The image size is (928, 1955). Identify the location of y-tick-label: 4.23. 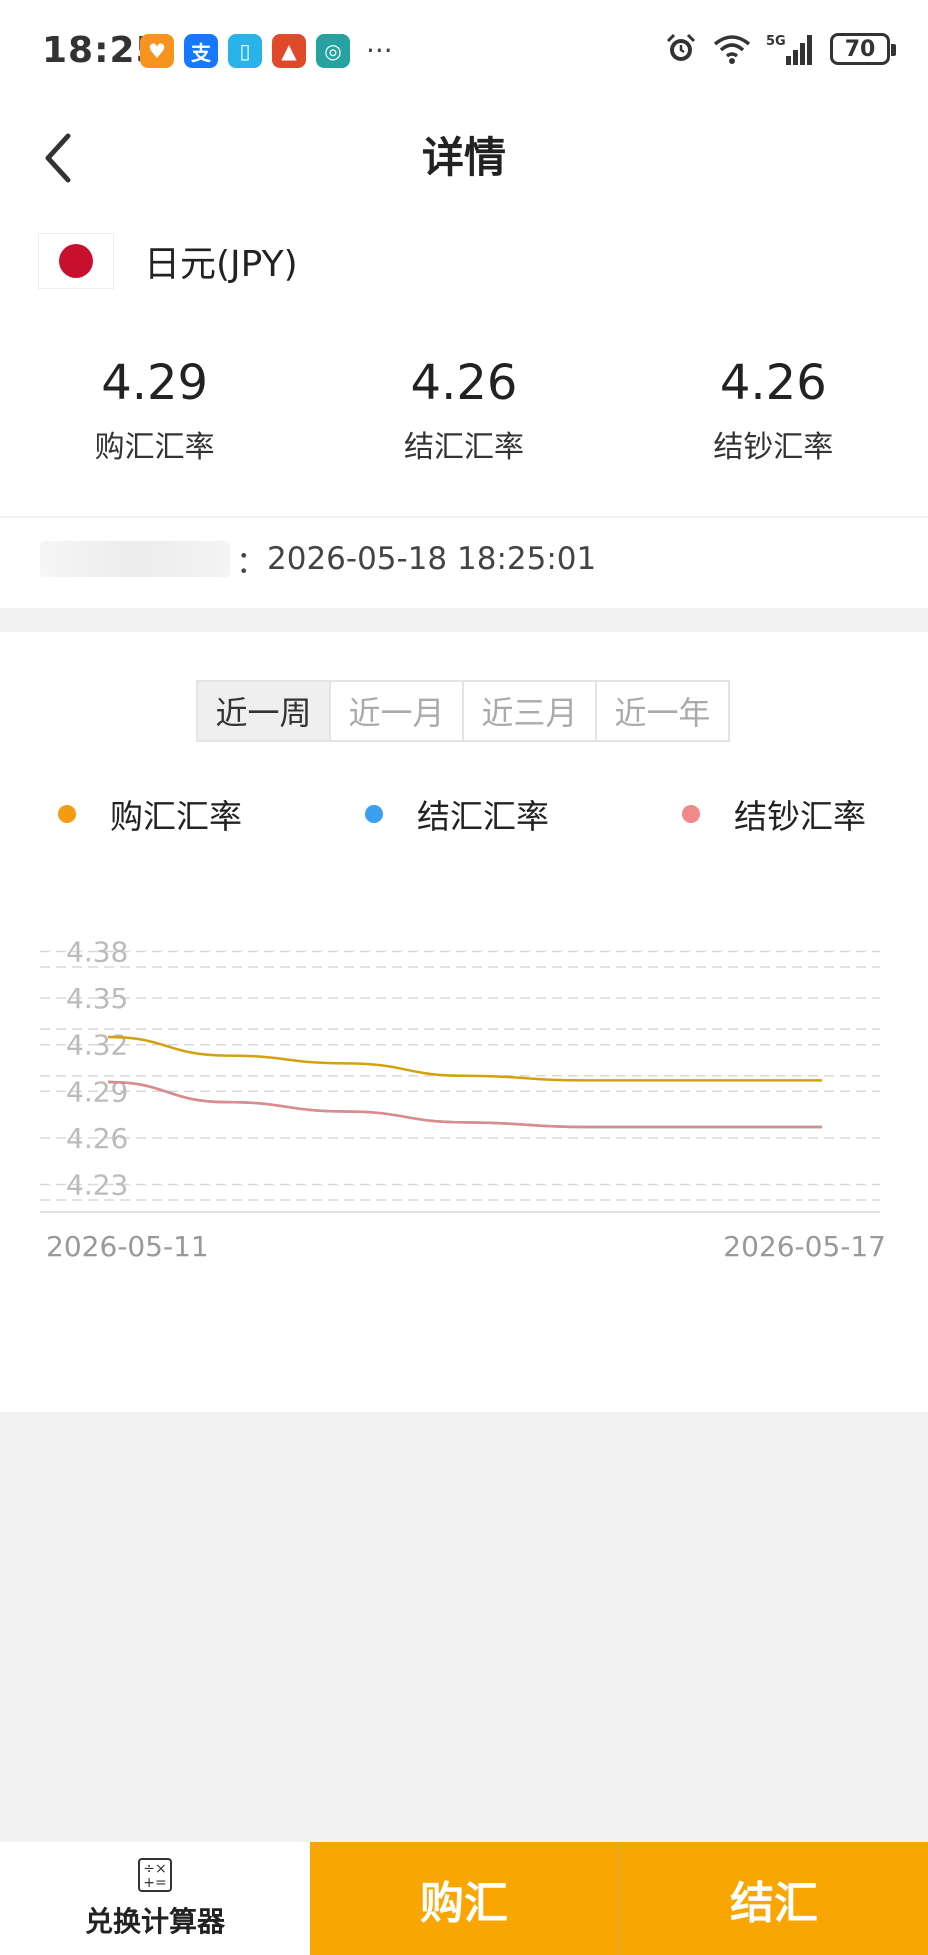
(97, 1184).